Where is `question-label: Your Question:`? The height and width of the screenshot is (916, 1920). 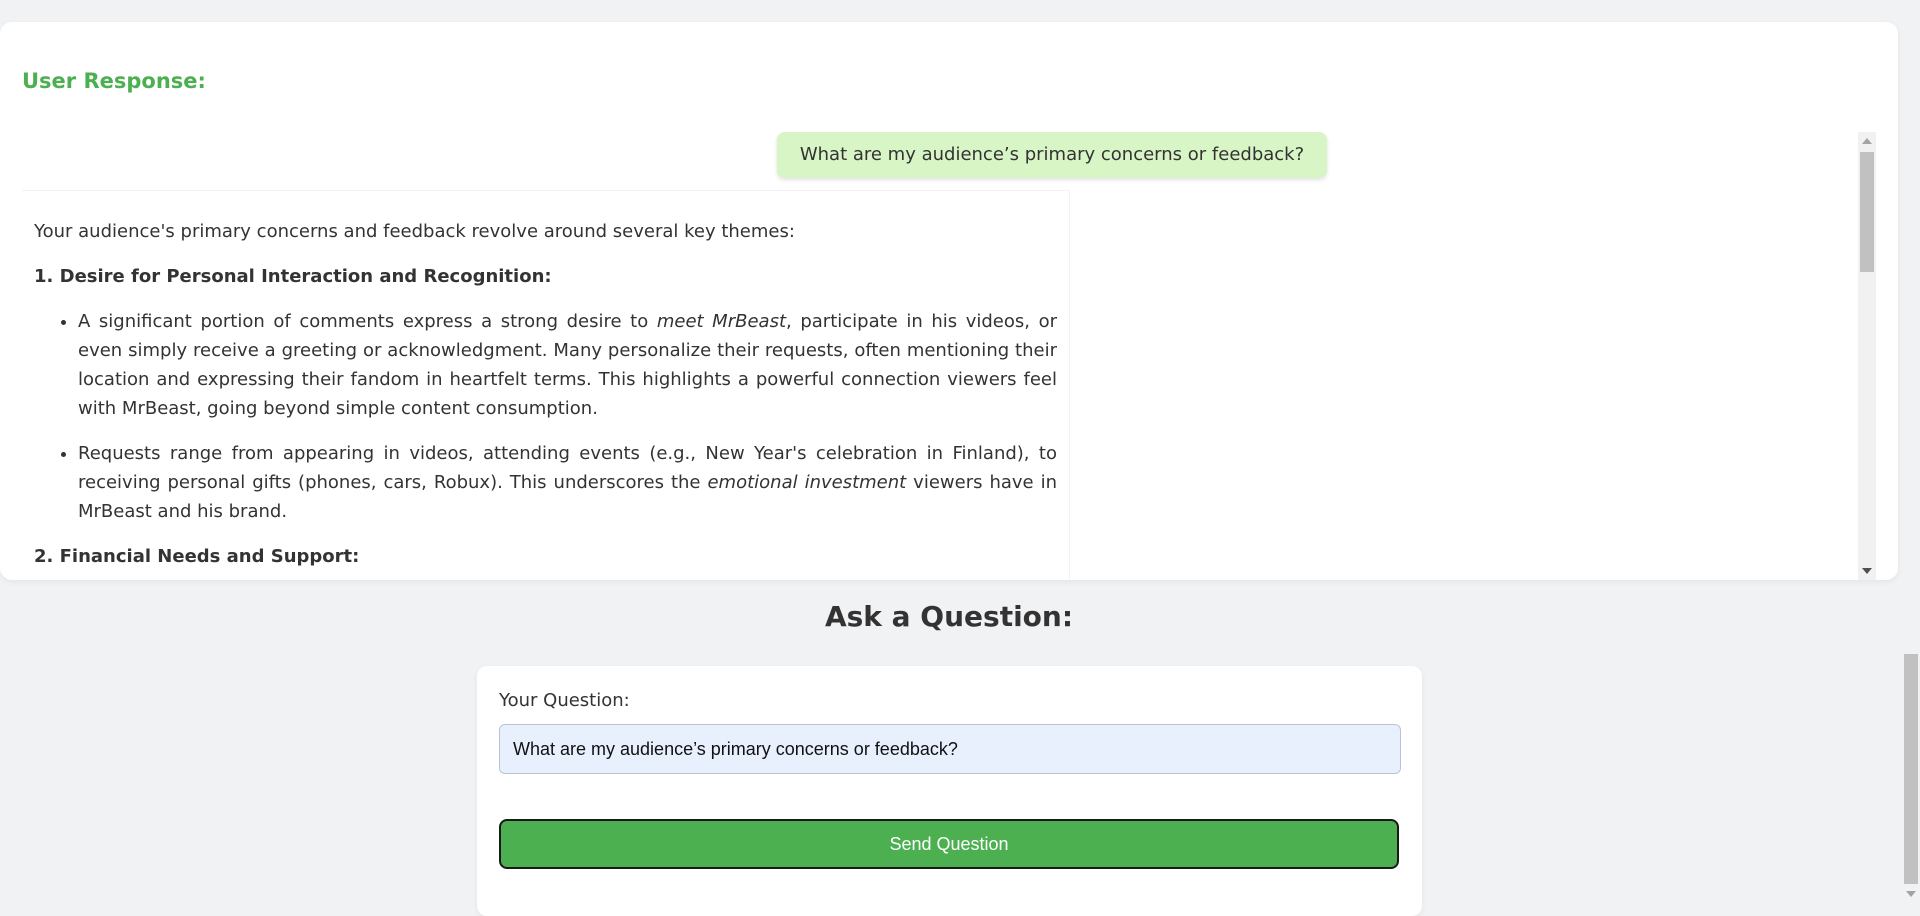
question-label: Your Question: is located at coordinates (564, 700).